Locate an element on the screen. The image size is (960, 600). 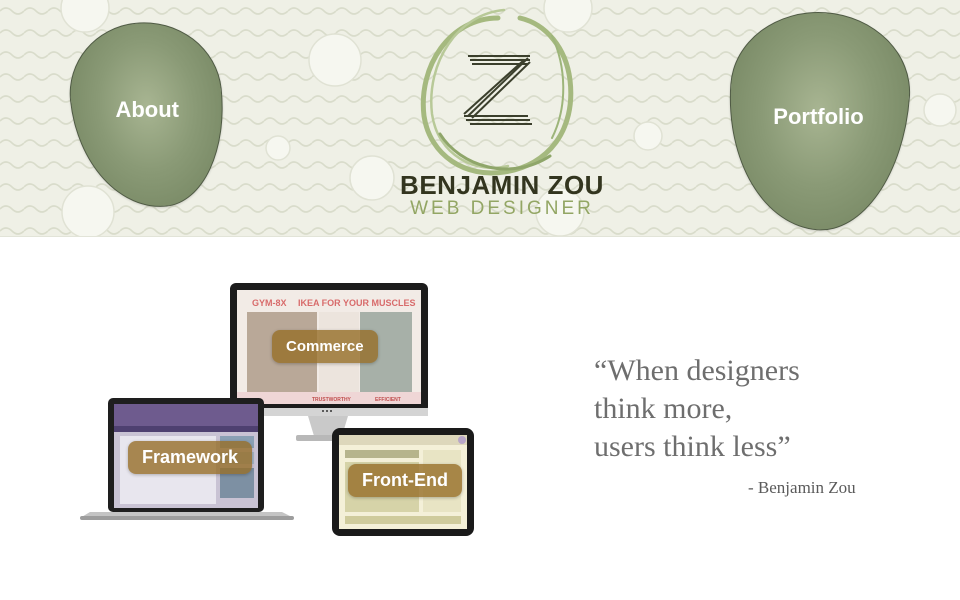
brand-tagline: WEB DESIGNER is located at coordinates (502, 208).